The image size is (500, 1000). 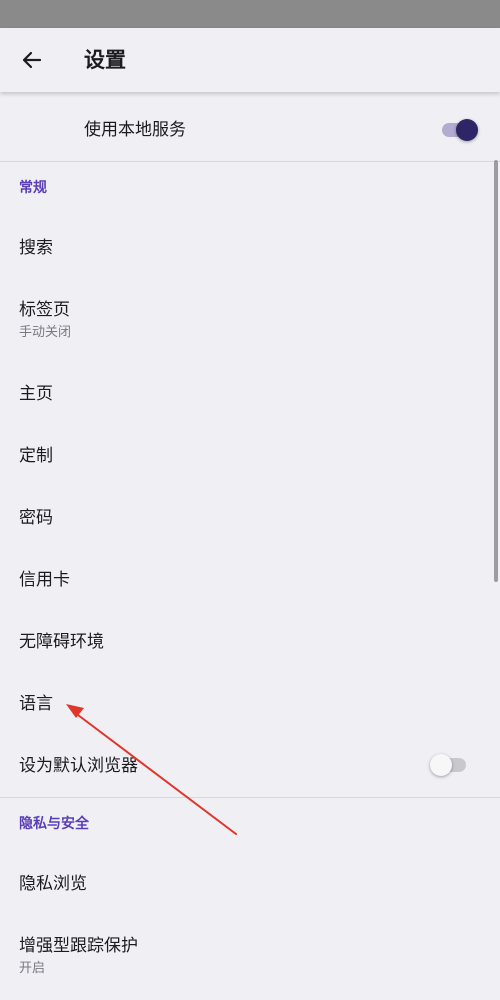 What do you see at coordinates (250, 130) in the screenshot?
I see `local-service-row: 使用本地服务` at bounding box center [250, 130].